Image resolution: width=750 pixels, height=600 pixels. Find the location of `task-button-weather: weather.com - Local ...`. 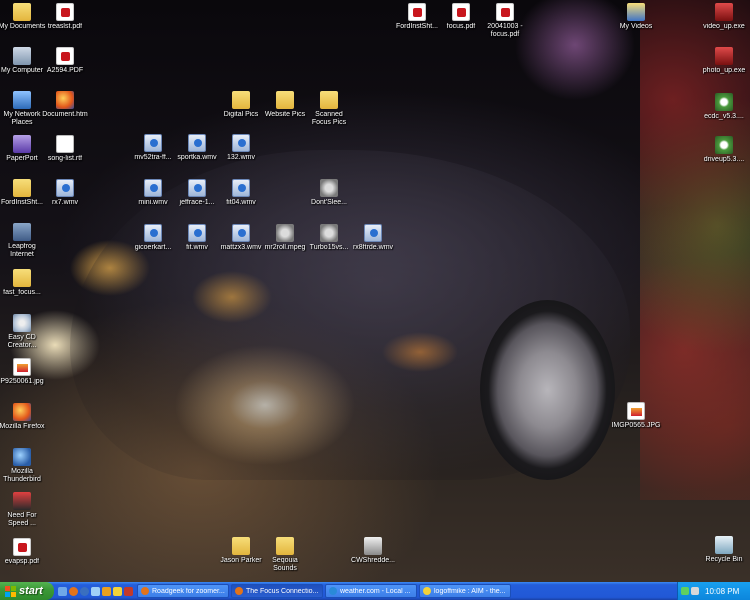

task-button-weather: weather.com - Local ... is located at coordinates (371, 591).